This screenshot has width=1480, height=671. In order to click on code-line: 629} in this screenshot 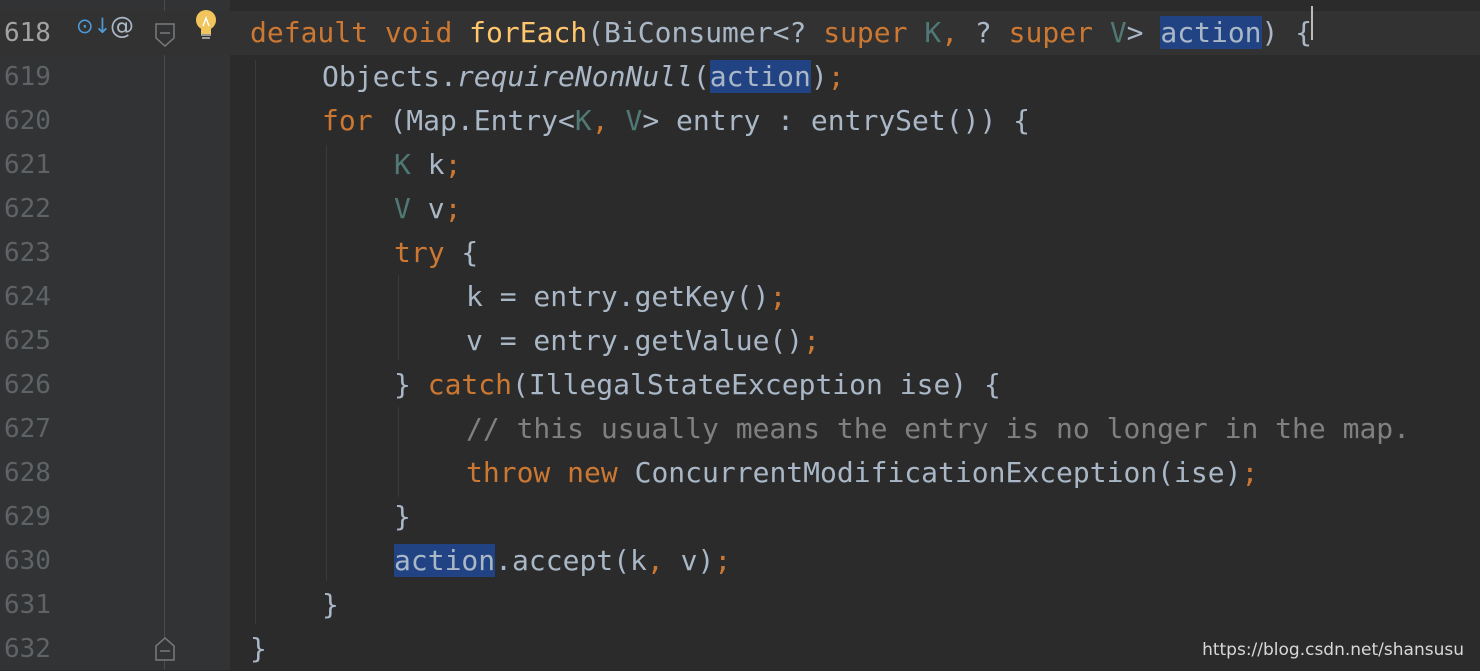, I will do `click(740, 517)`.